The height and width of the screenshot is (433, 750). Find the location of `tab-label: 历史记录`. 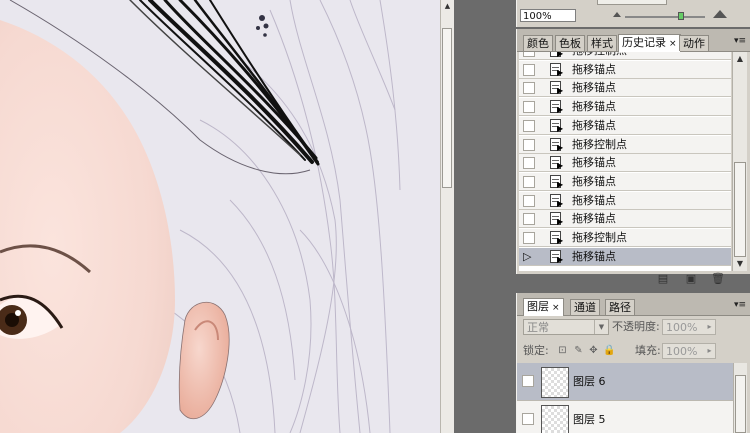

tab-label: 历史记录 is located at coordinates (644, 42).